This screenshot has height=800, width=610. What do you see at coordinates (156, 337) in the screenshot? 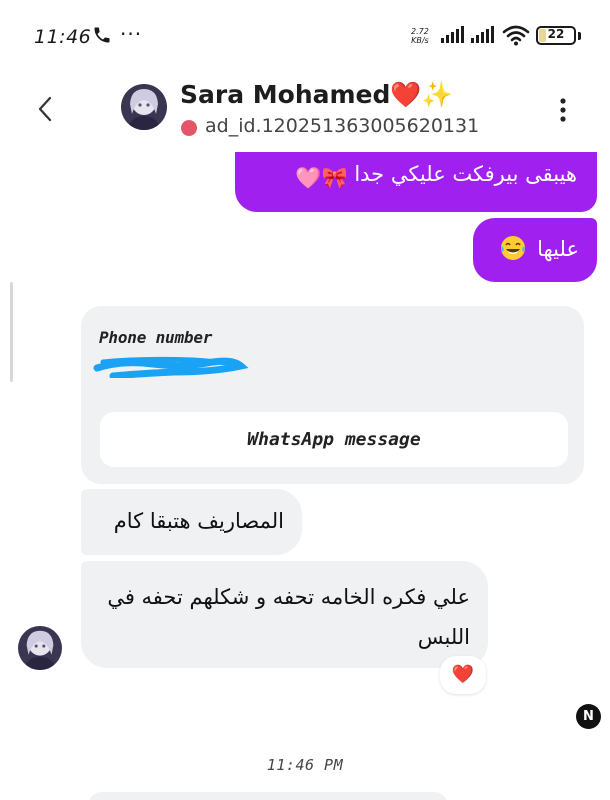
I see `phone-number-label: Phone number` at bounding box center [156, 337].